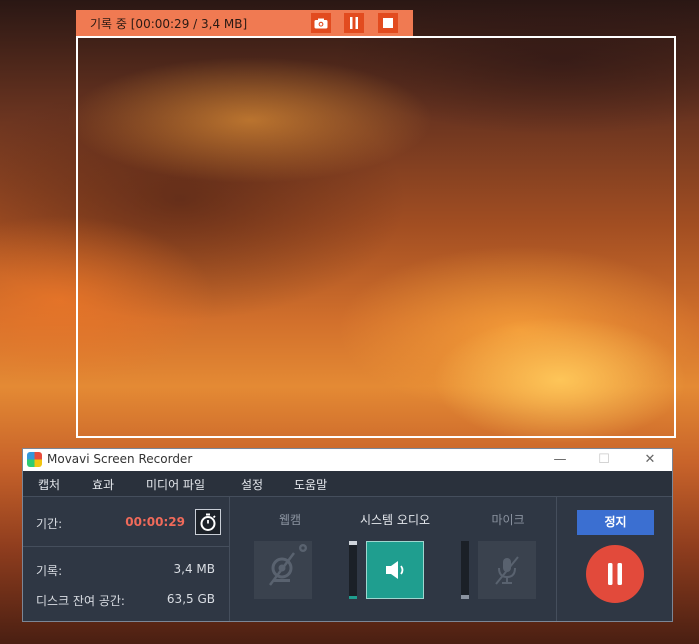 The image size is (699, 644). What do you see at coordinates (508, 520) in the screenshot?
I see `microphone-label: 마이크` at bounding box center [508, 520].